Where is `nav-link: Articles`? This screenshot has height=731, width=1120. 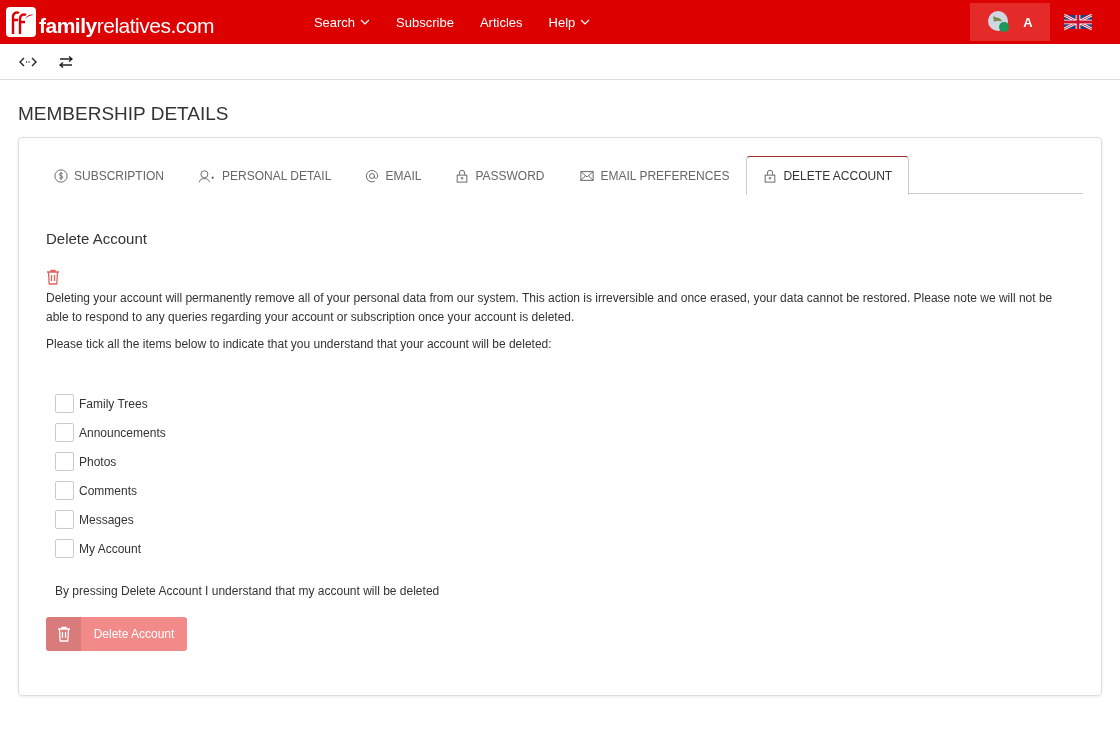
nav-link: Articles is located at coordinates (501, 22).